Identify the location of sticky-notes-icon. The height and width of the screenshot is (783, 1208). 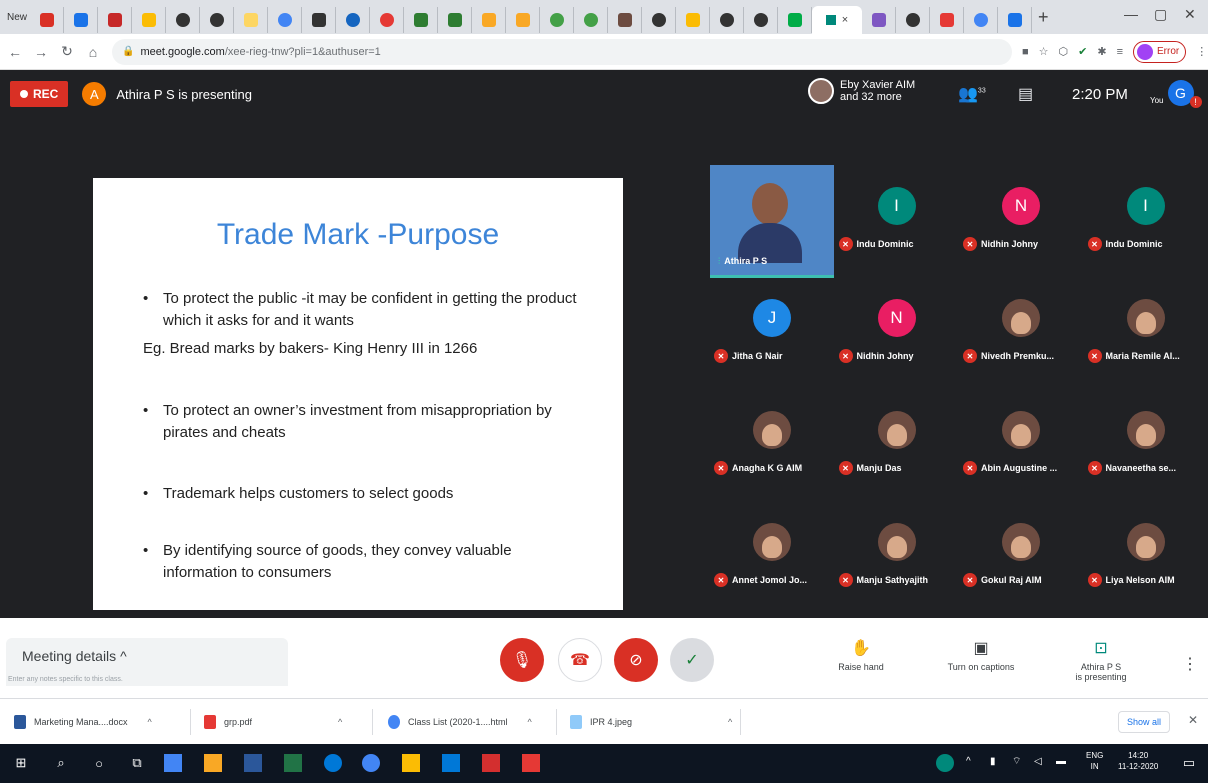
(411, 763).